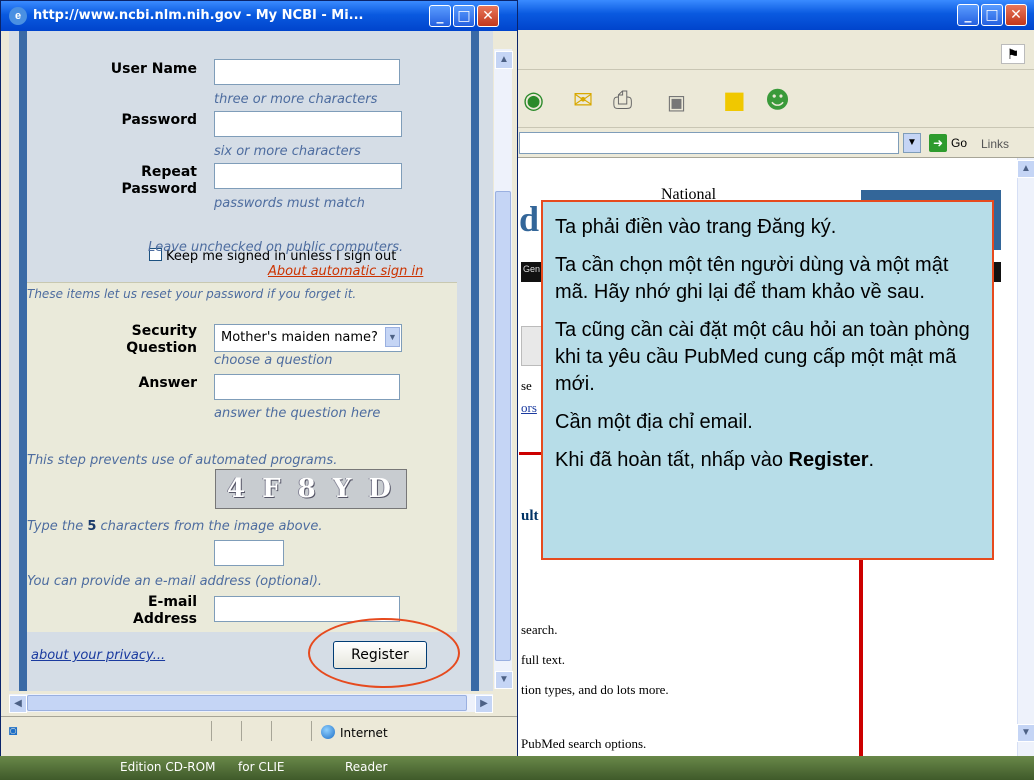 Image resolution: width=1034 pixels, height=780 pixels. Describe the element at coordinates (289, 203) in the screenshot. I see `repeat-password-hint: passwords must match` at that location.